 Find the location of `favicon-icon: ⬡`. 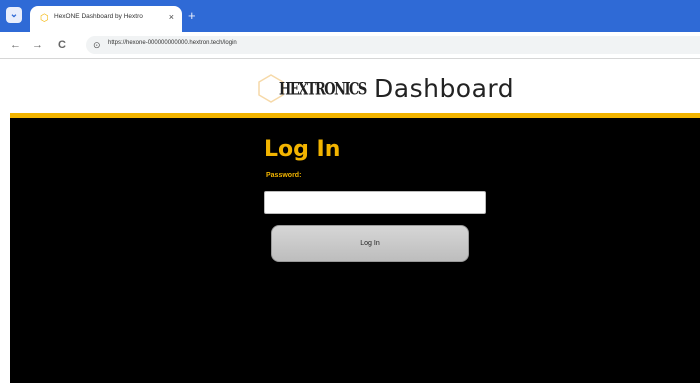

favicon-icon: ⬡ is located at coordinates (44, 18).